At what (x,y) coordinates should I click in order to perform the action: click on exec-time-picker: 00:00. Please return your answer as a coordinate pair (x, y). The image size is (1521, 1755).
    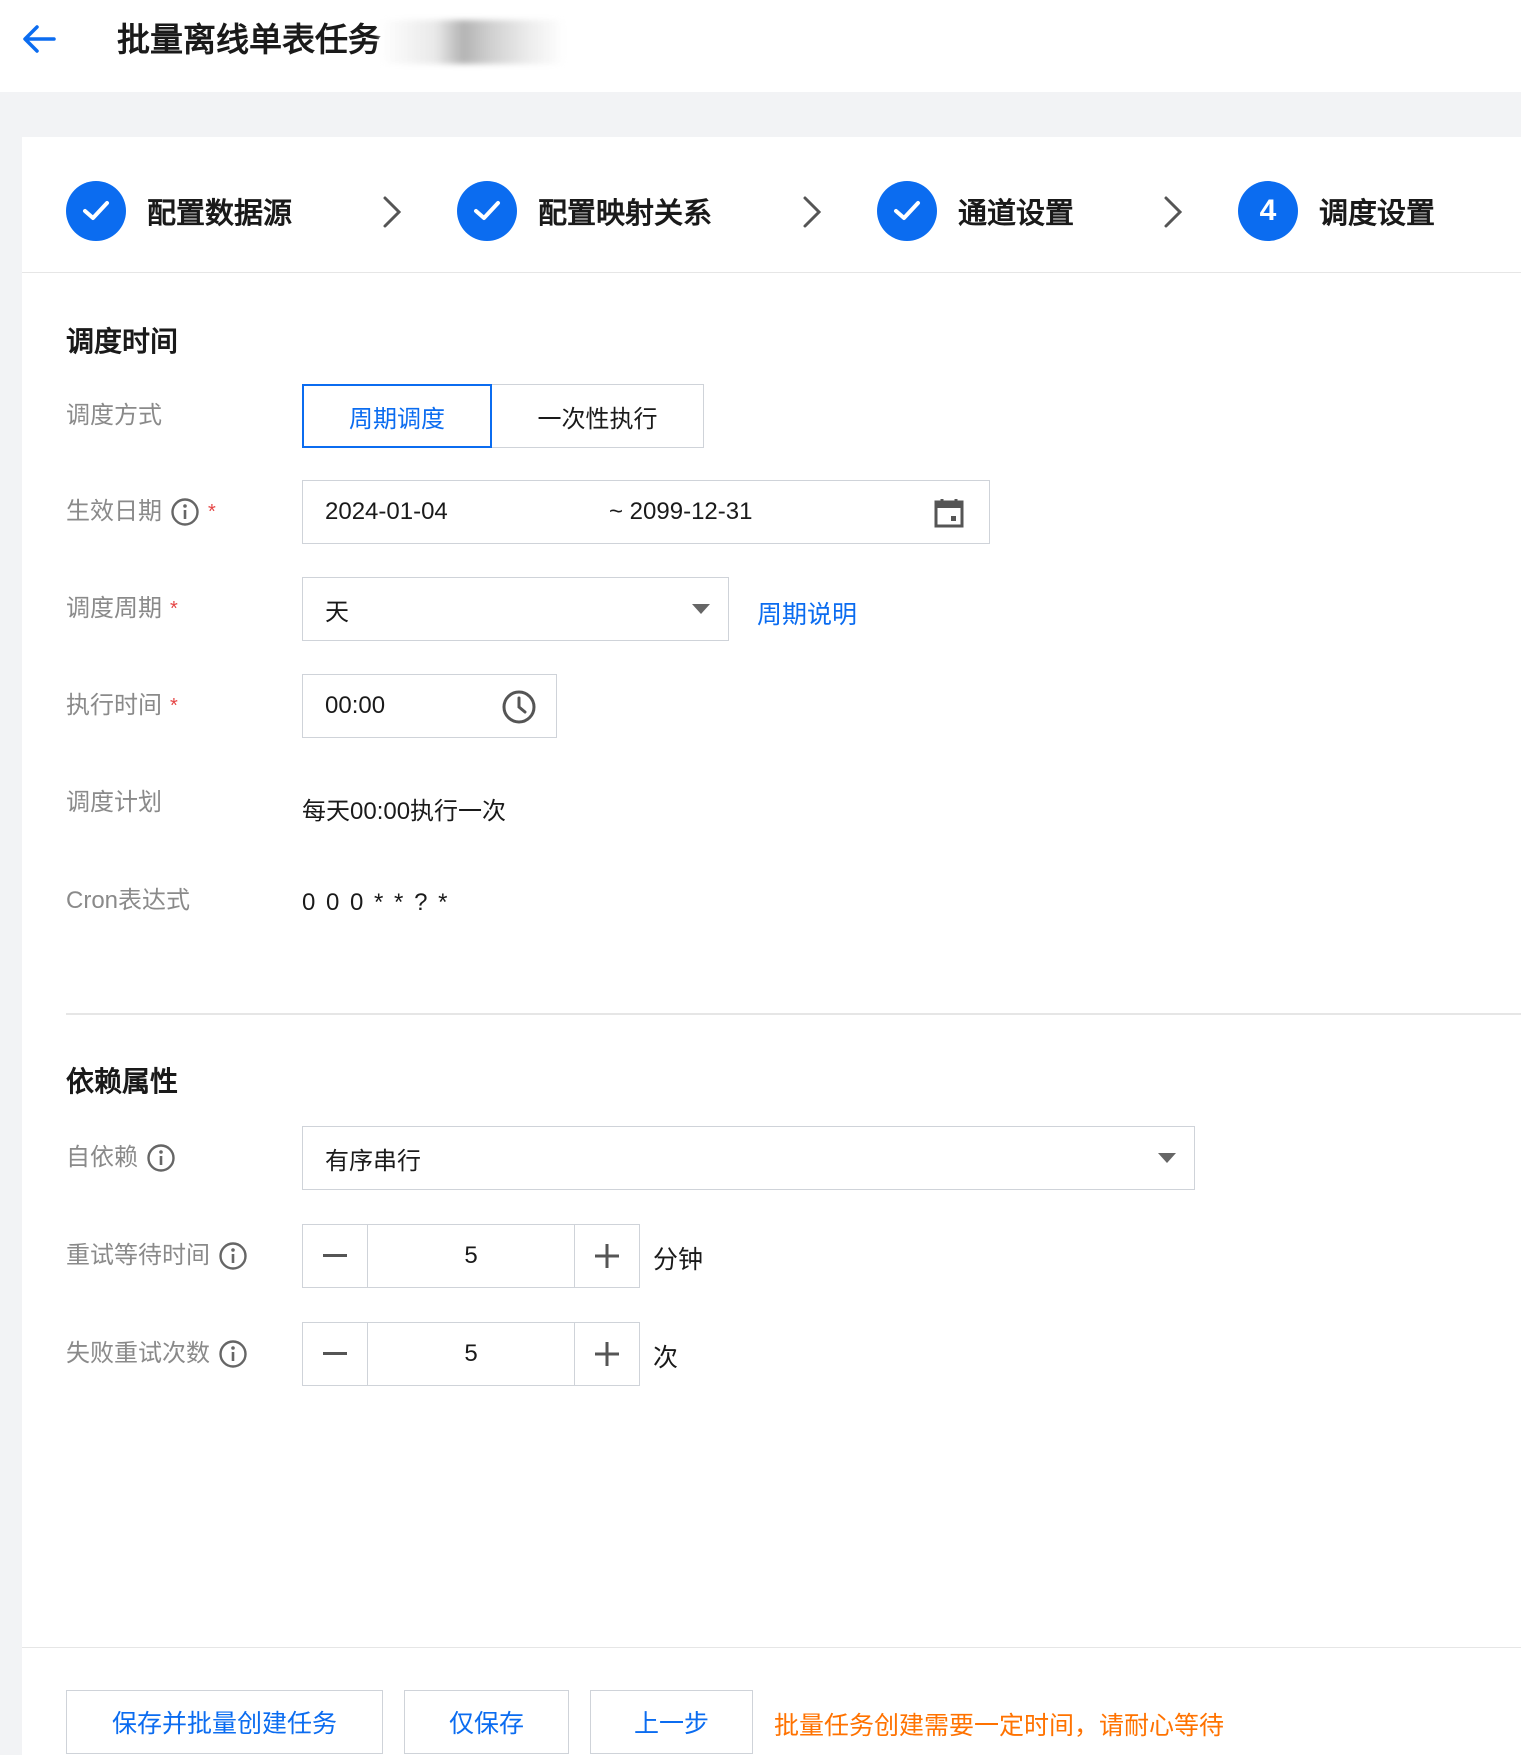
    Looking at the image, I should click on (429, 706).